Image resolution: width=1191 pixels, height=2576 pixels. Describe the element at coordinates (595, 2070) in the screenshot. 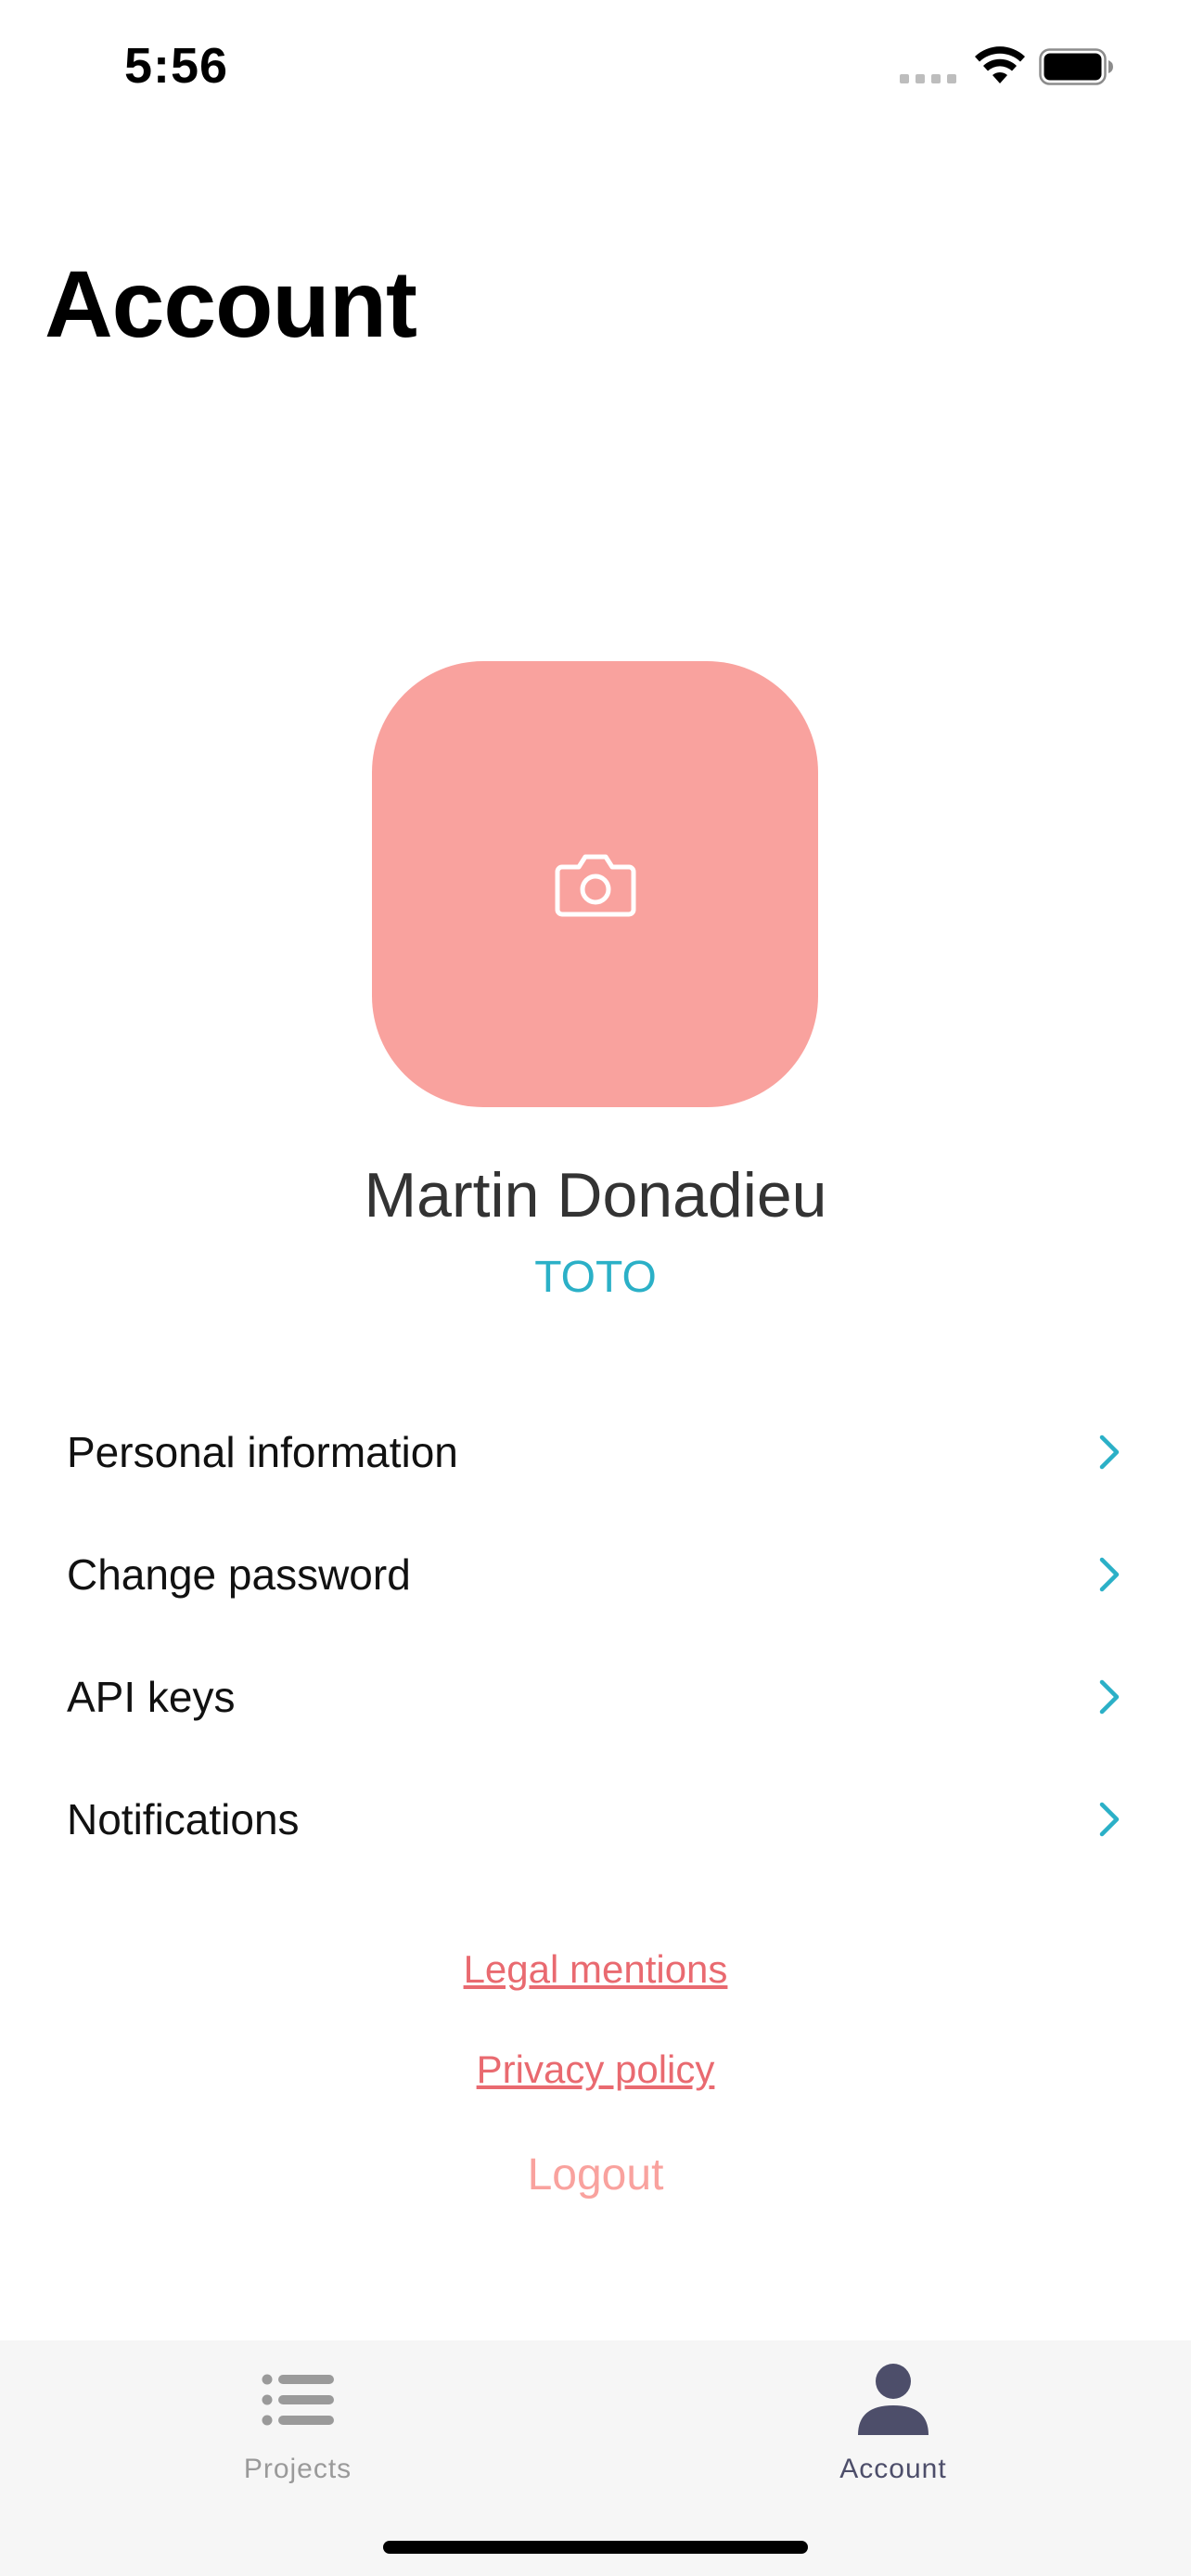

I see `privacy-policy-link: Privacy policy` at that location.